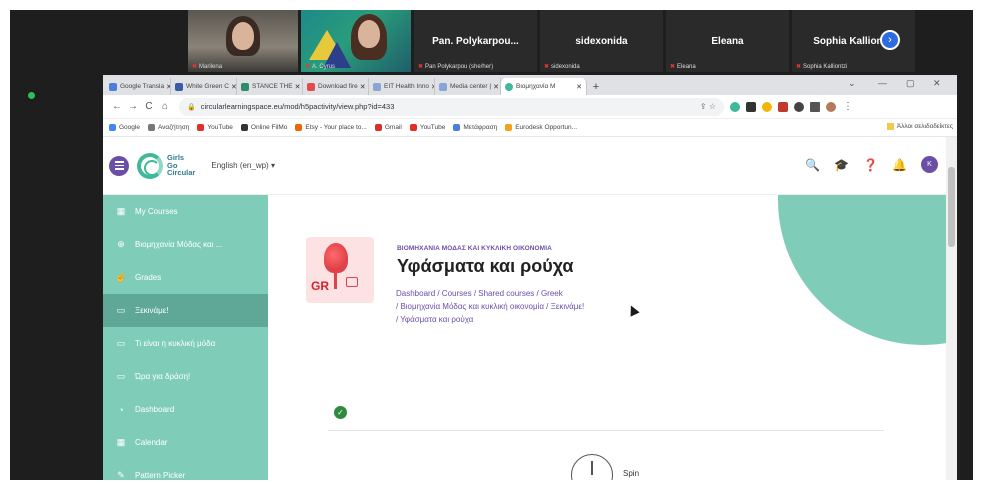 This screenshot has width=983, height=483. I want to click on browser-tab: EIT Health Inno✕, so click(402, 86).